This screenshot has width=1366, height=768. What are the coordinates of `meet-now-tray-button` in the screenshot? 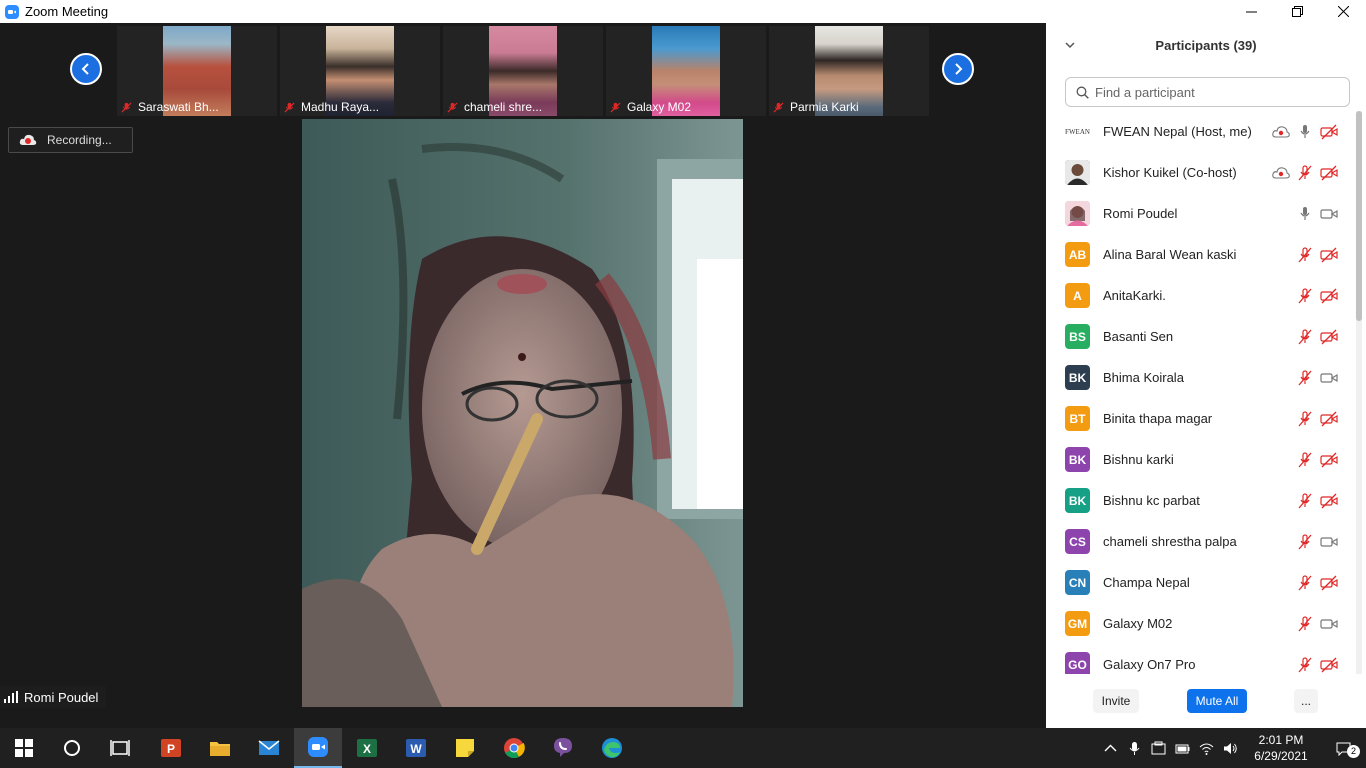 It's located at (1158, 748).